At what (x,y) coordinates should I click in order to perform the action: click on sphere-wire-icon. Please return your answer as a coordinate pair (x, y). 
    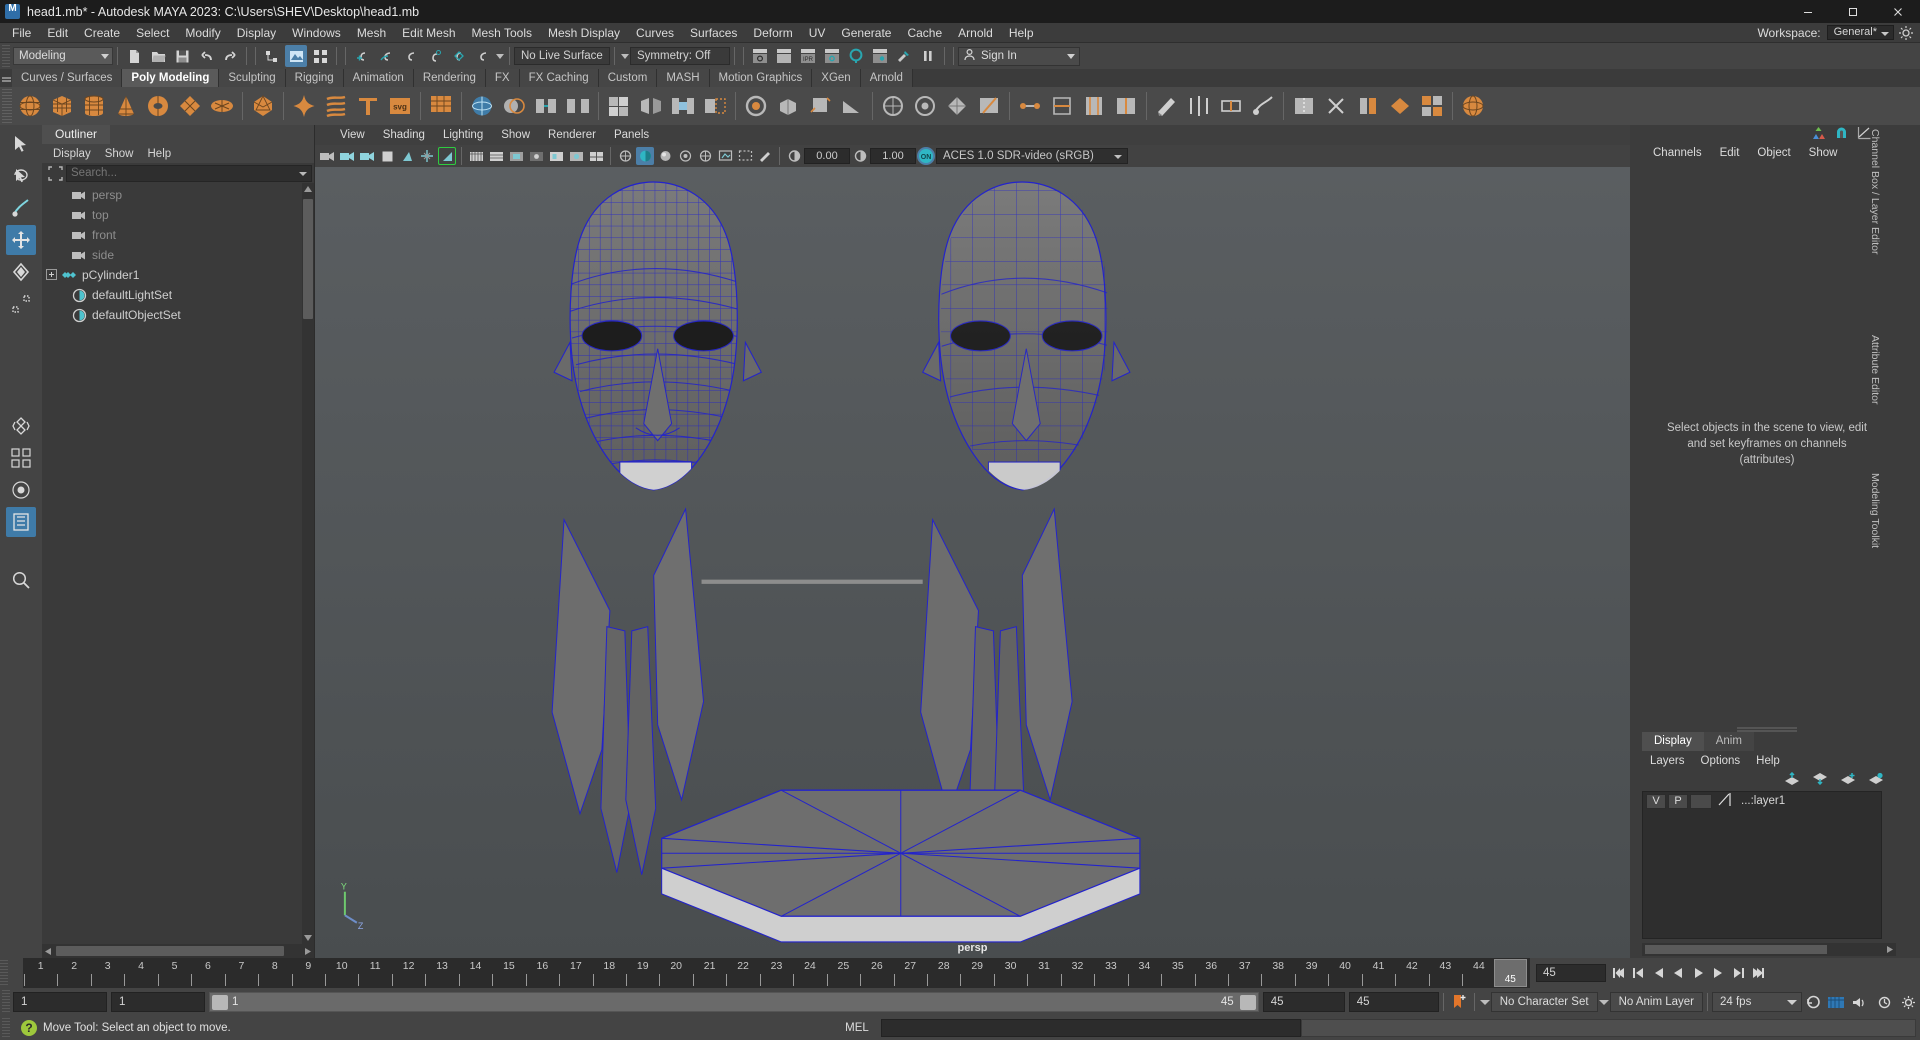
    Looking at the image, I should click on (482, 106).